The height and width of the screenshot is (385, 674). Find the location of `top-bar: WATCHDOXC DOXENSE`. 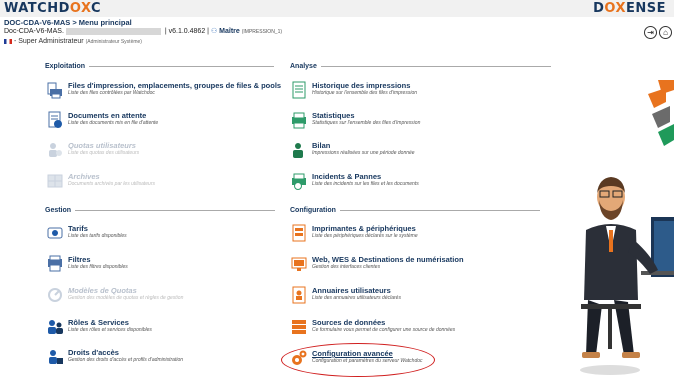

top-bar: WATCHDOXC DOXENSE is located at coordinates (337, 8).